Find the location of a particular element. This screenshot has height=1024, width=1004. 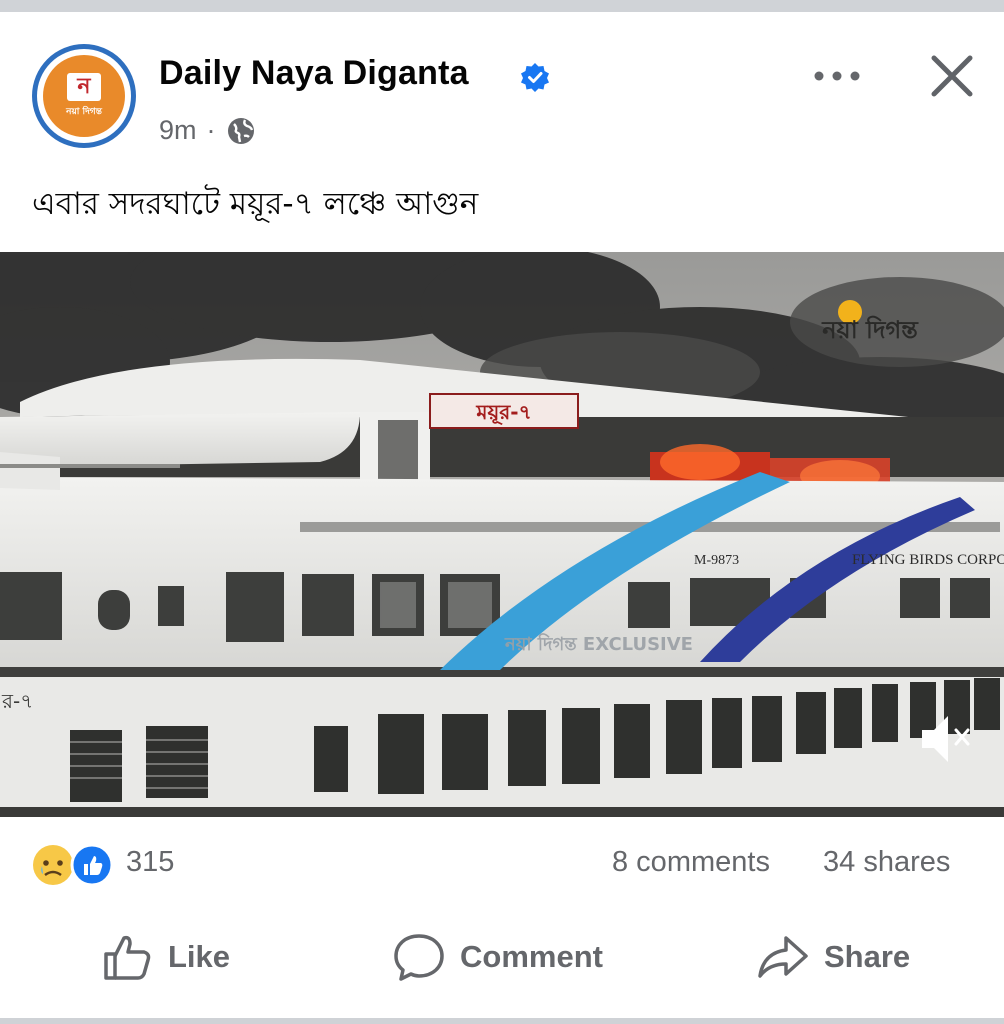

like-label: Like is located at coordinates (199, 956).